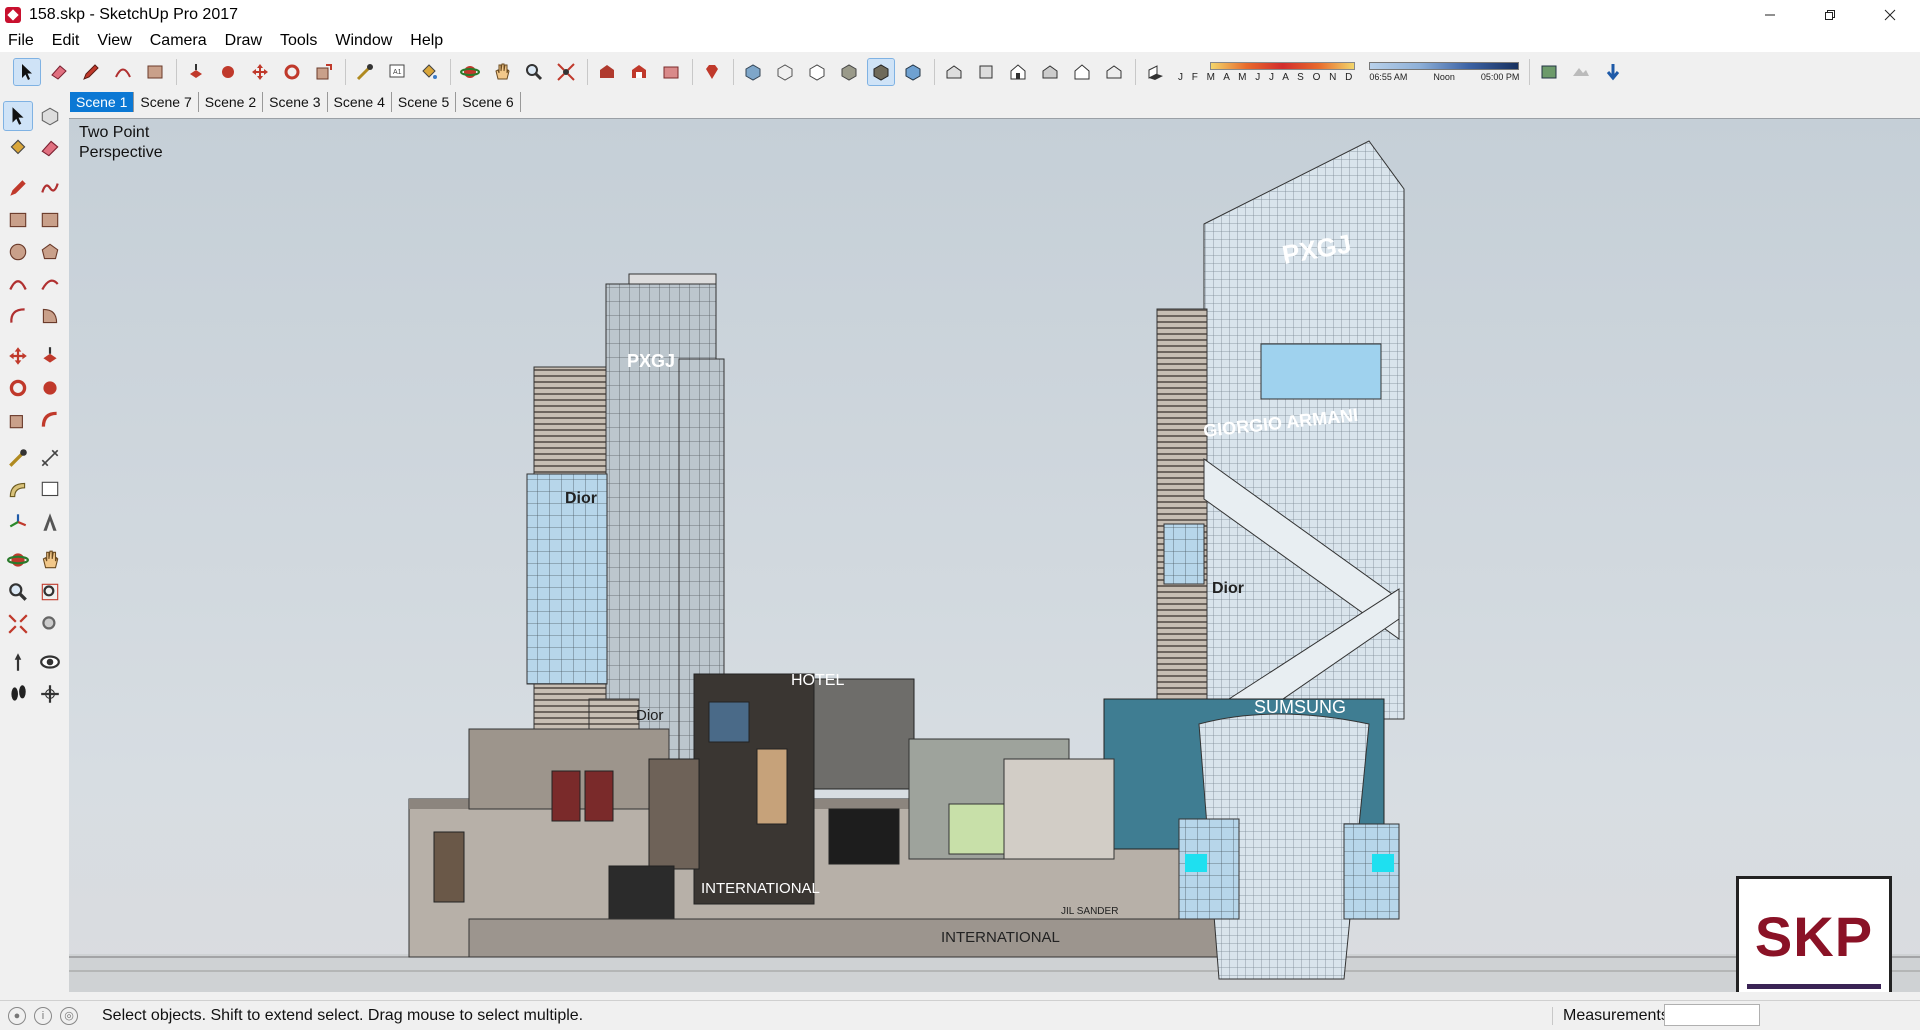 The width and height of the screenshot is (1920, 1030). Describe the element at coordinates (50, 560) in the screenshot. I see `pan-tool` at that location.